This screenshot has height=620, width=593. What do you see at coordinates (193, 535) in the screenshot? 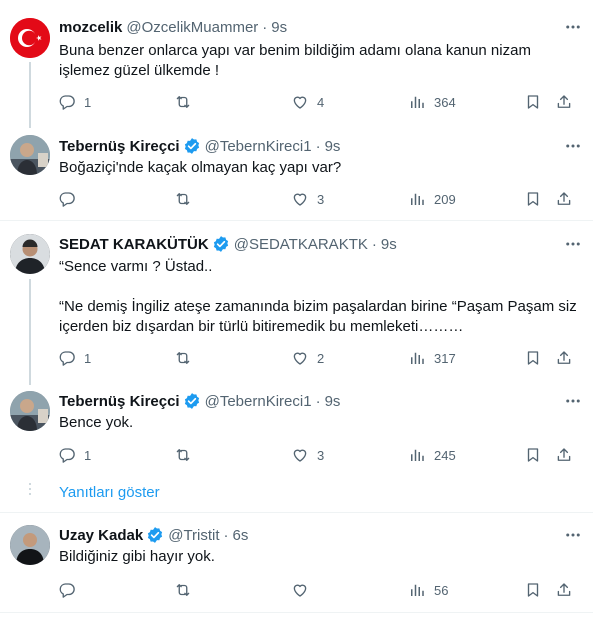
I see `user-handle: @Tristit` at bounding box center [193, 535].